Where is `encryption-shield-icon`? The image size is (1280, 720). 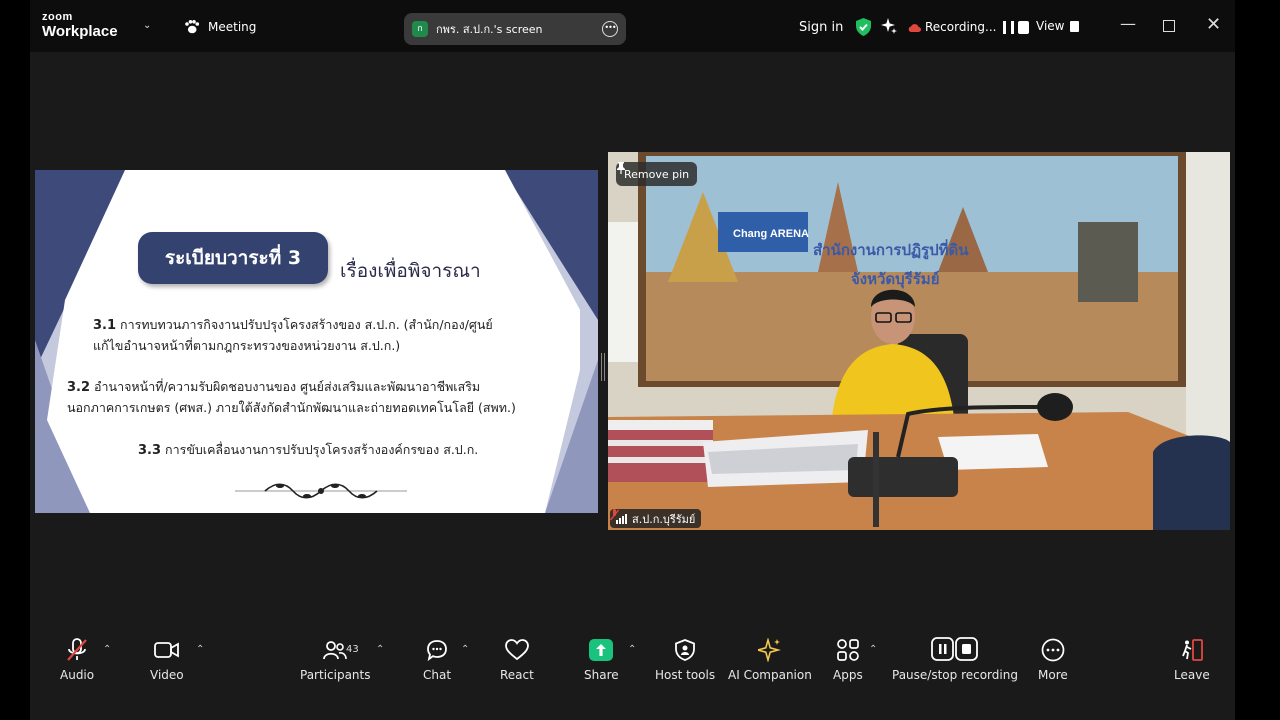
encryption-shield-icon is located at coordinates (863, 27).